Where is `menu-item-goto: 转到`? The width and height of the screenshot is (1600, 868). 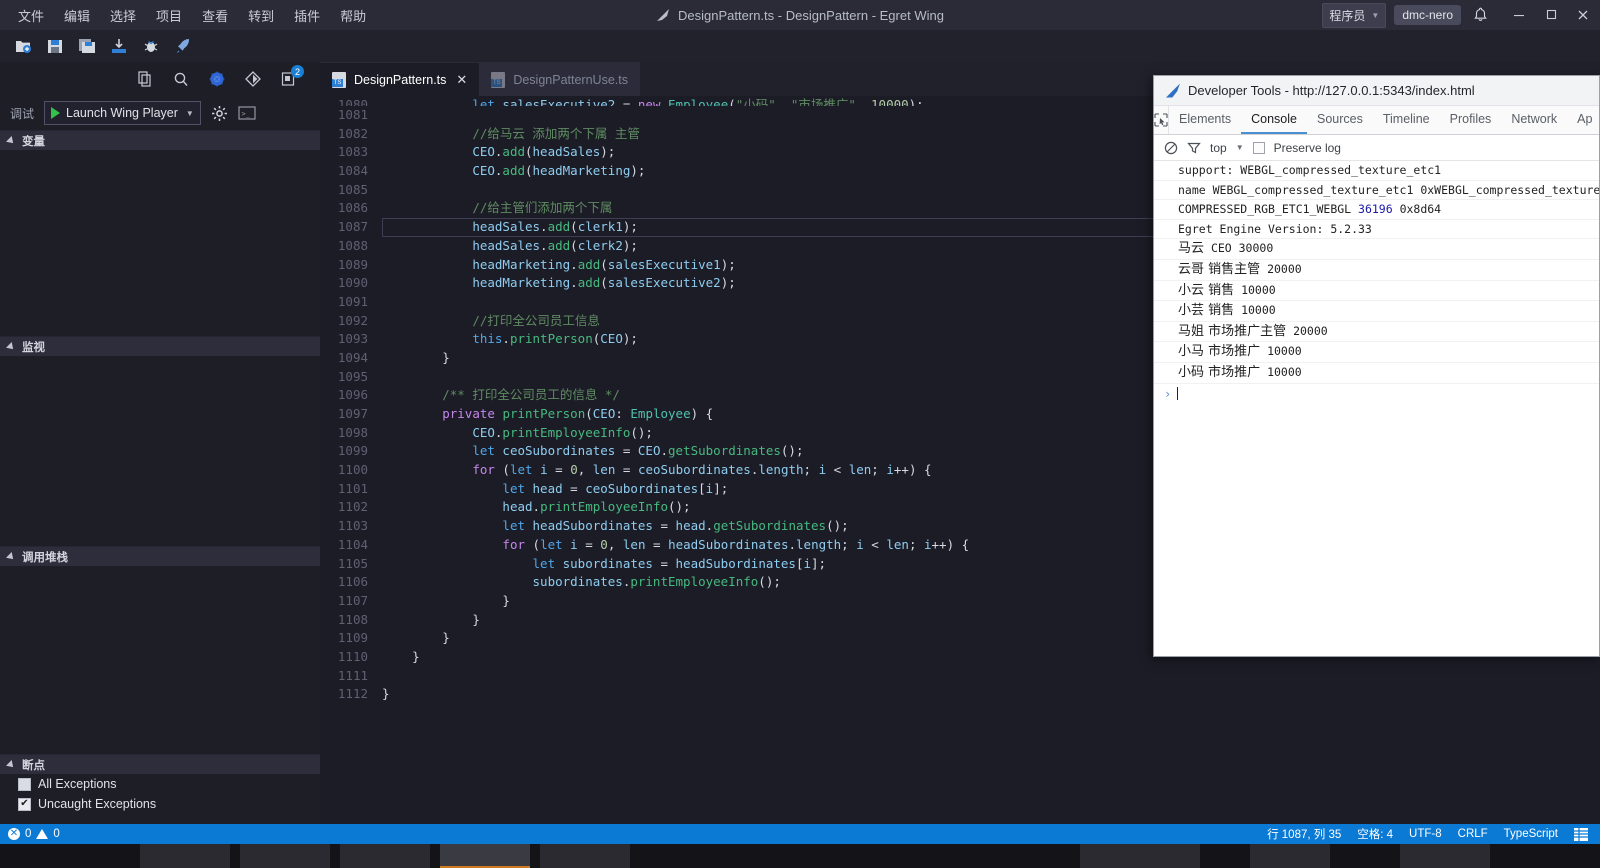
menu-item-goto: 转到 is located at coordinates (261, 15).